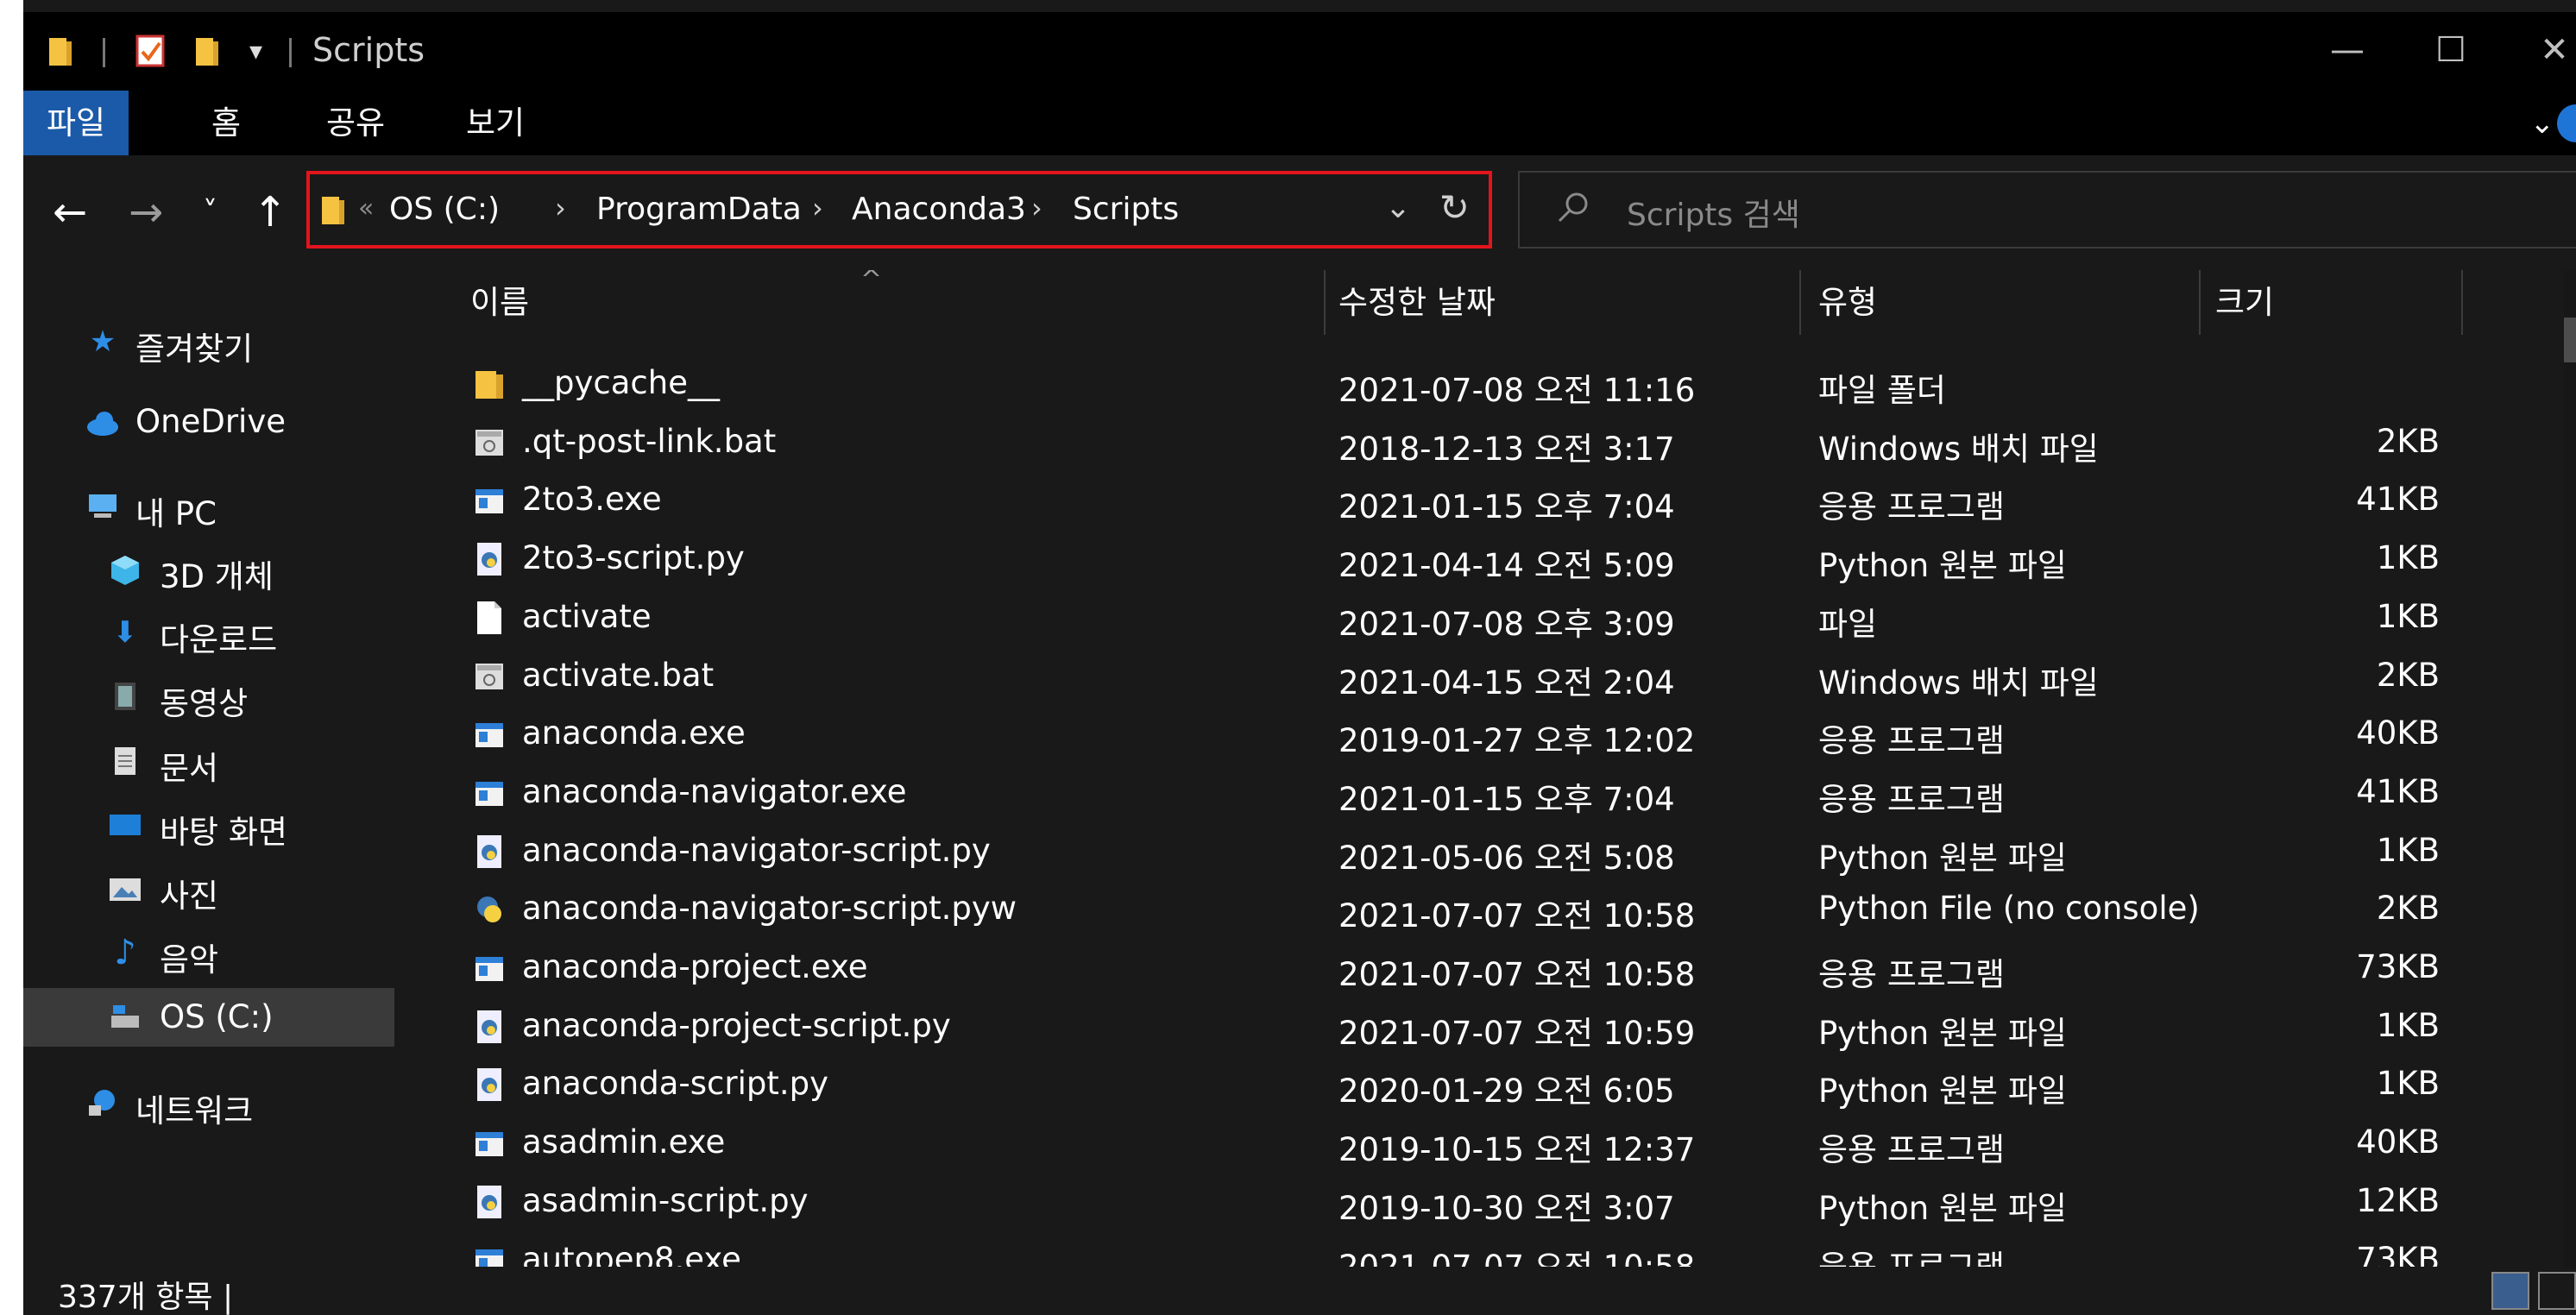 This screenshot has height=1315, width=2576. What do you see at coordinates (355, 123) in the screenshot?
I see `tab-share: 공유` at bounding box center [355, 123].